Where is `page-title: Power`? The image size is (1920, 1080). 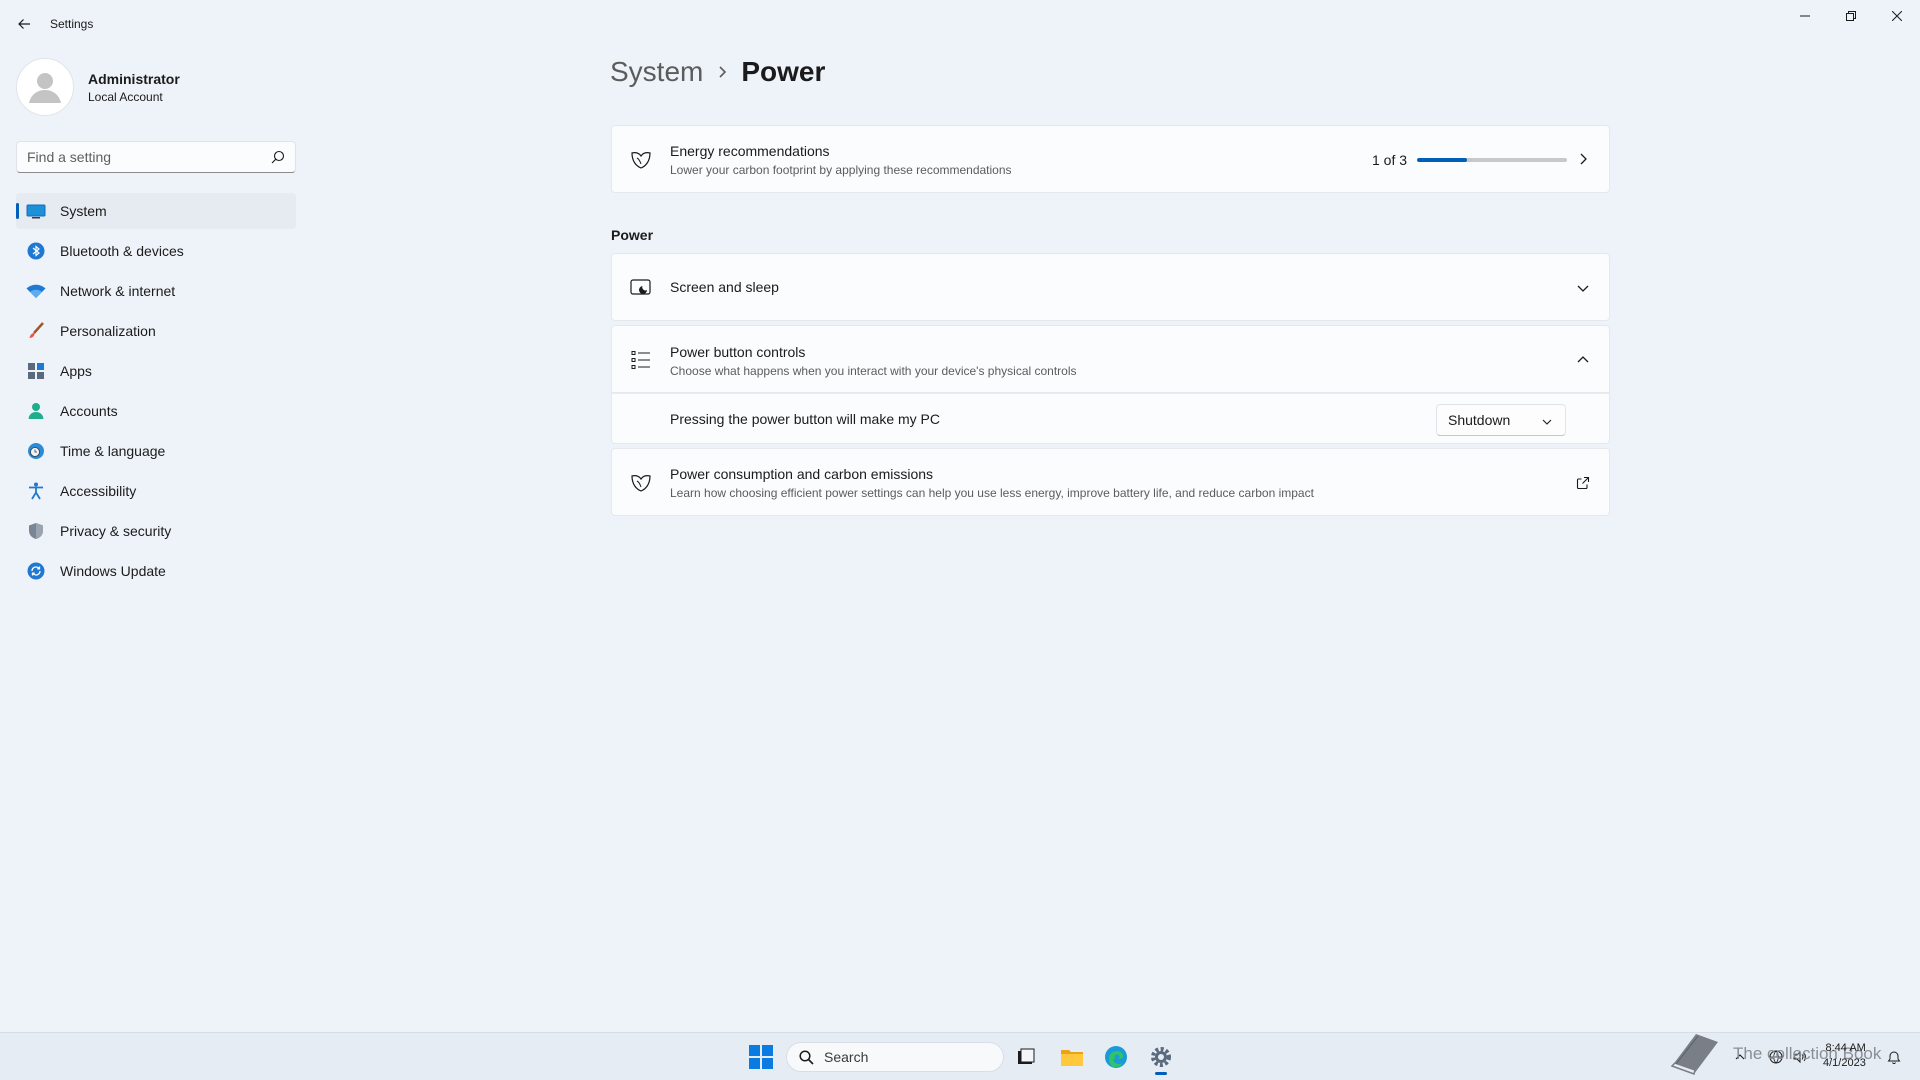 page-title: Power is located at coordinates (783, 71).